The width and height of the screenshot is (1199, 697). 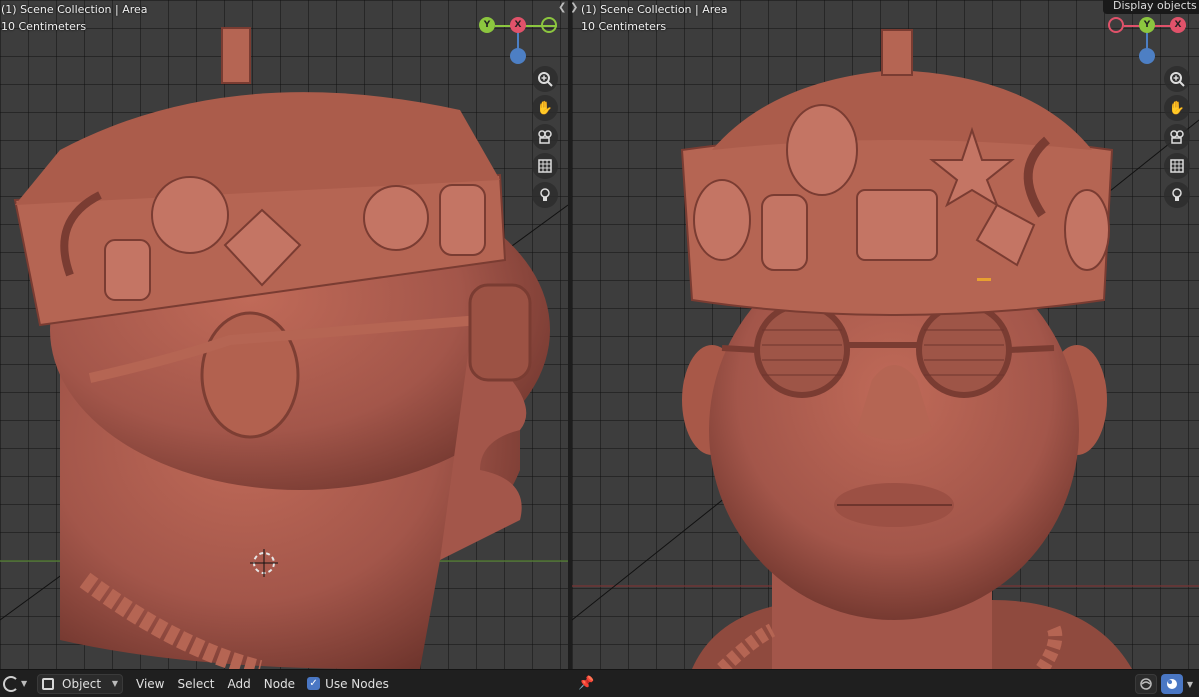 I want to click on editor-type-button: ▼, so click(x=16, y=684).